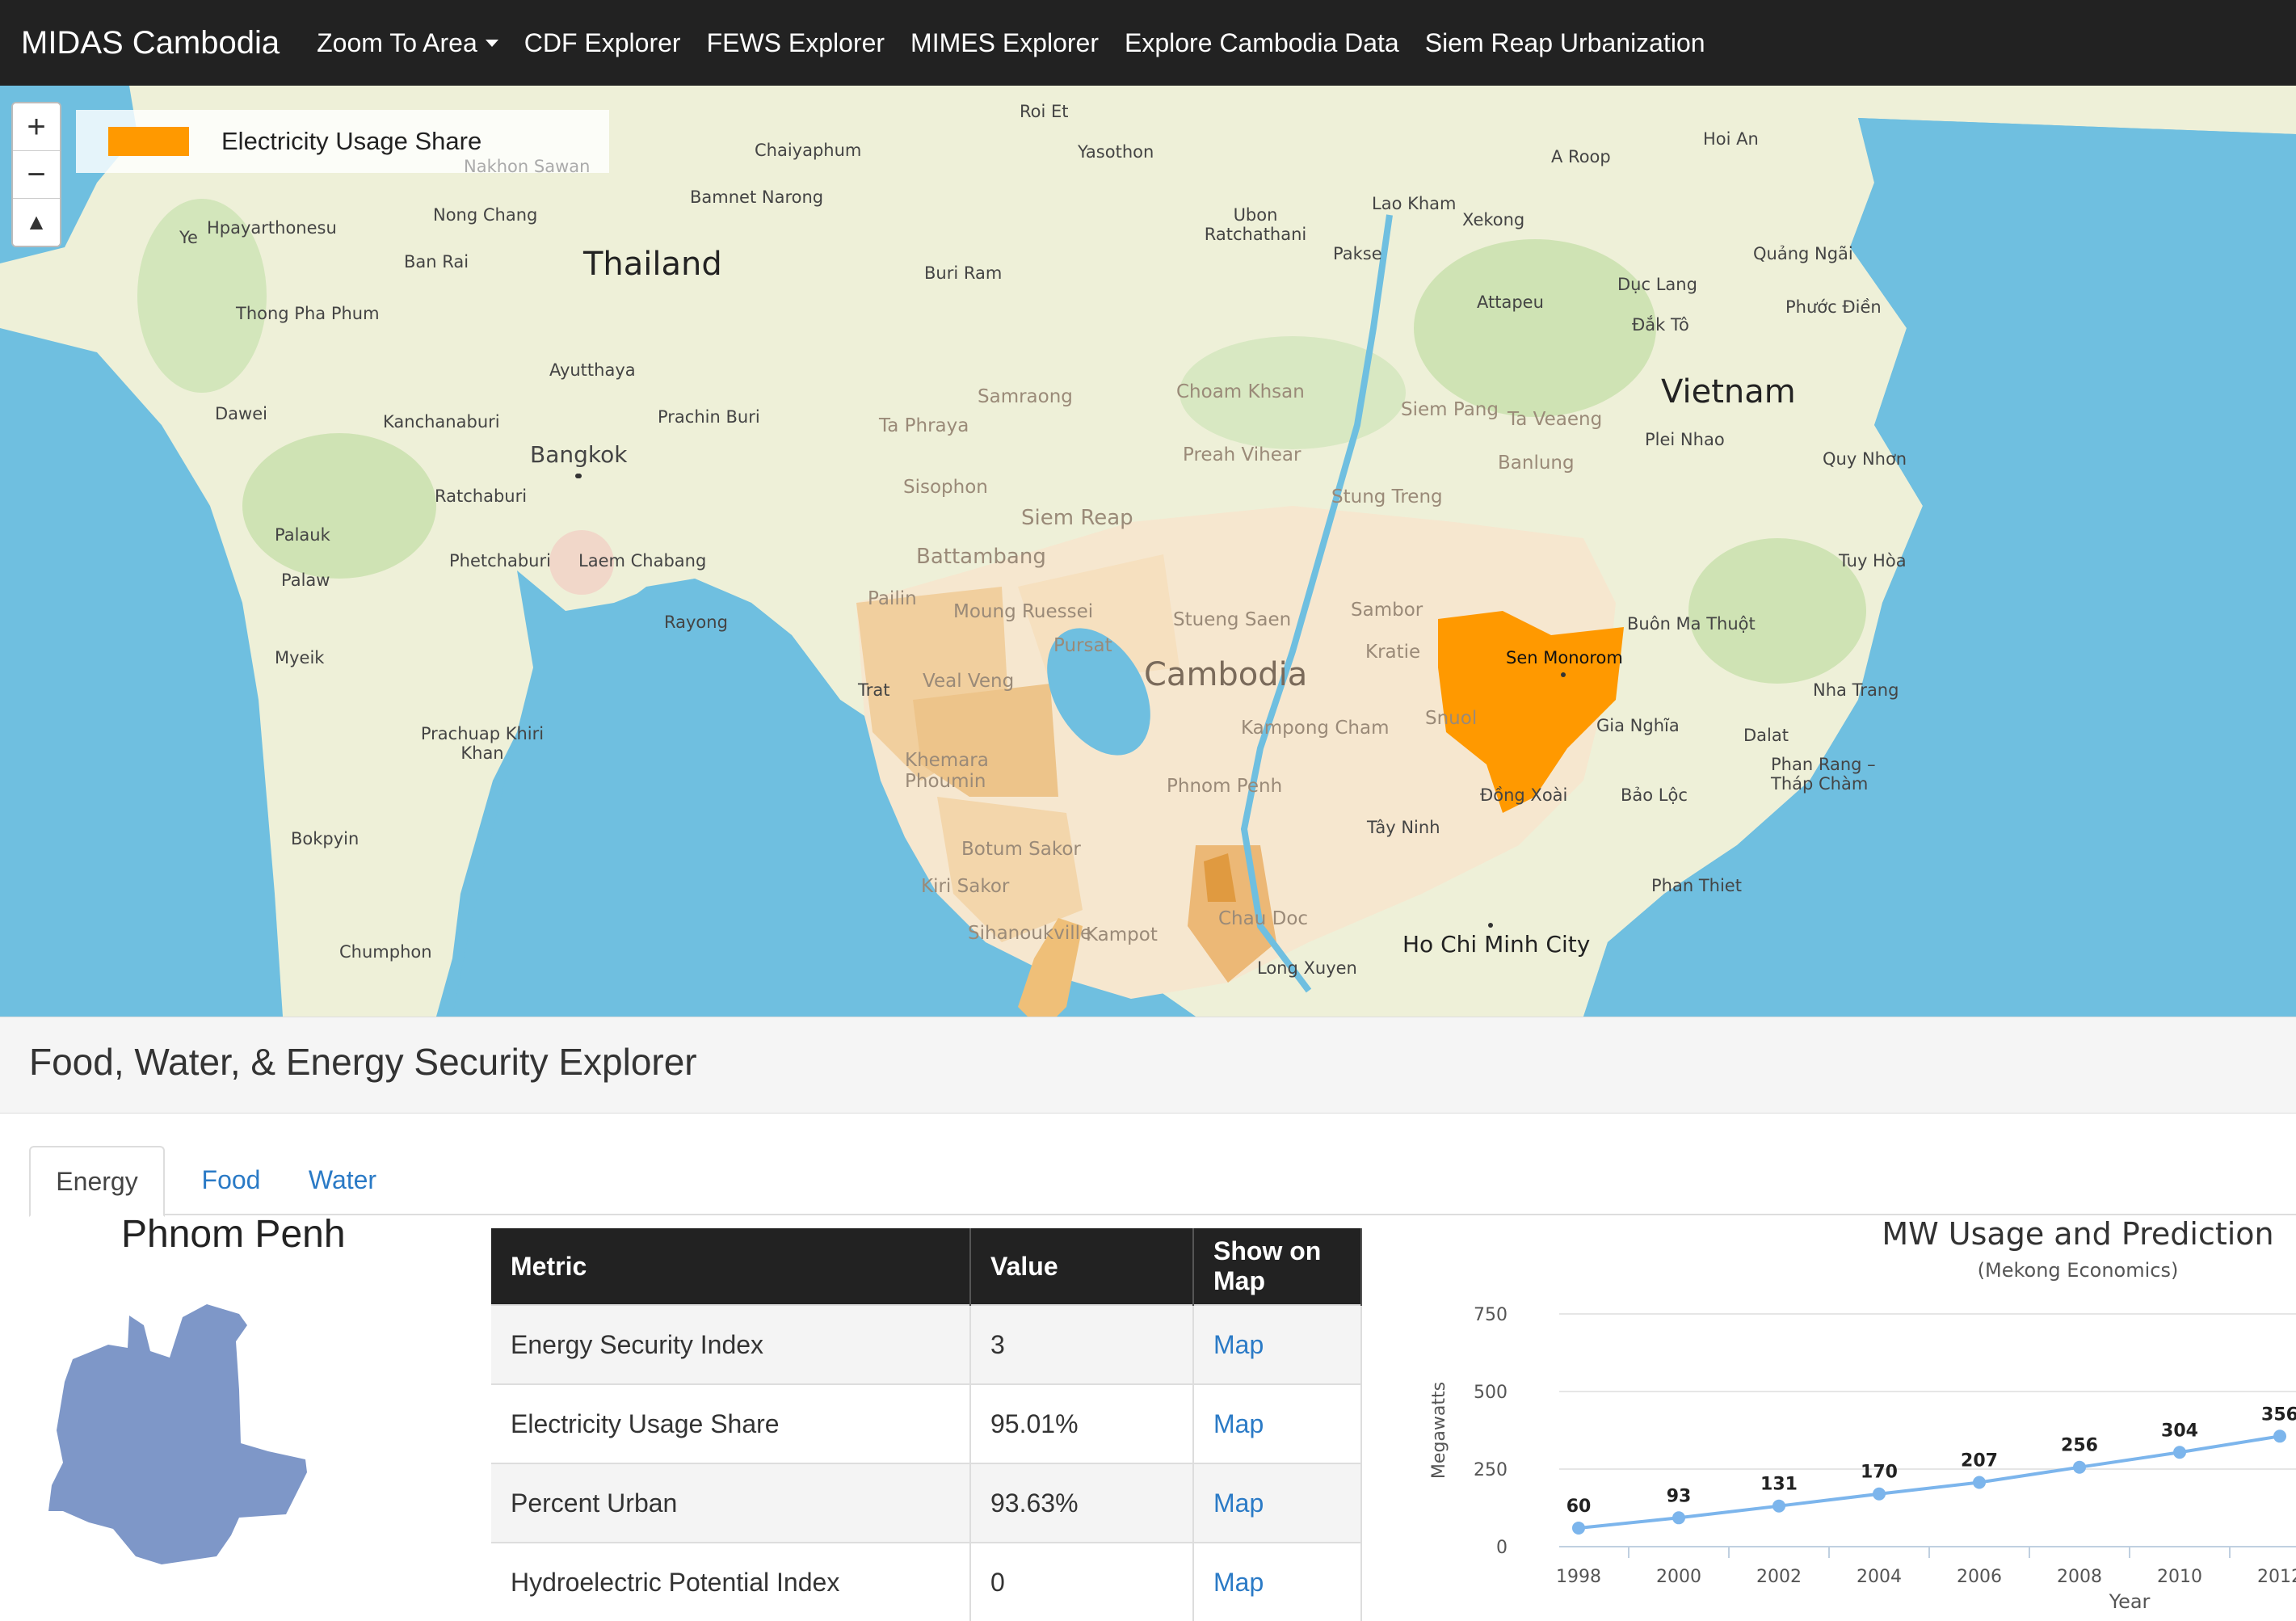  Describe the element at coordinates (1502, 1548) in the screenshot. I see `y-tick-label: 0` at that location.